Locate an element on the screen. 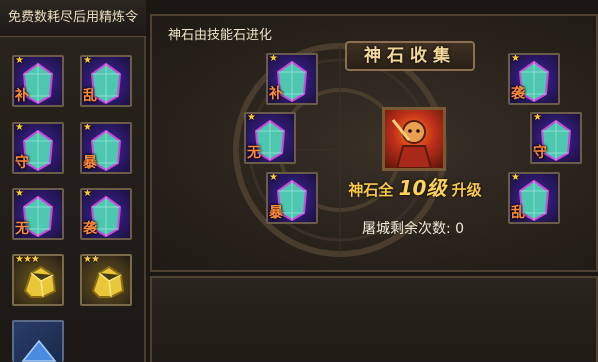 This screenshot has height=362, width=598. inventory-slot-gem-2: ★ 乱 is located at coordinates (106, 81).